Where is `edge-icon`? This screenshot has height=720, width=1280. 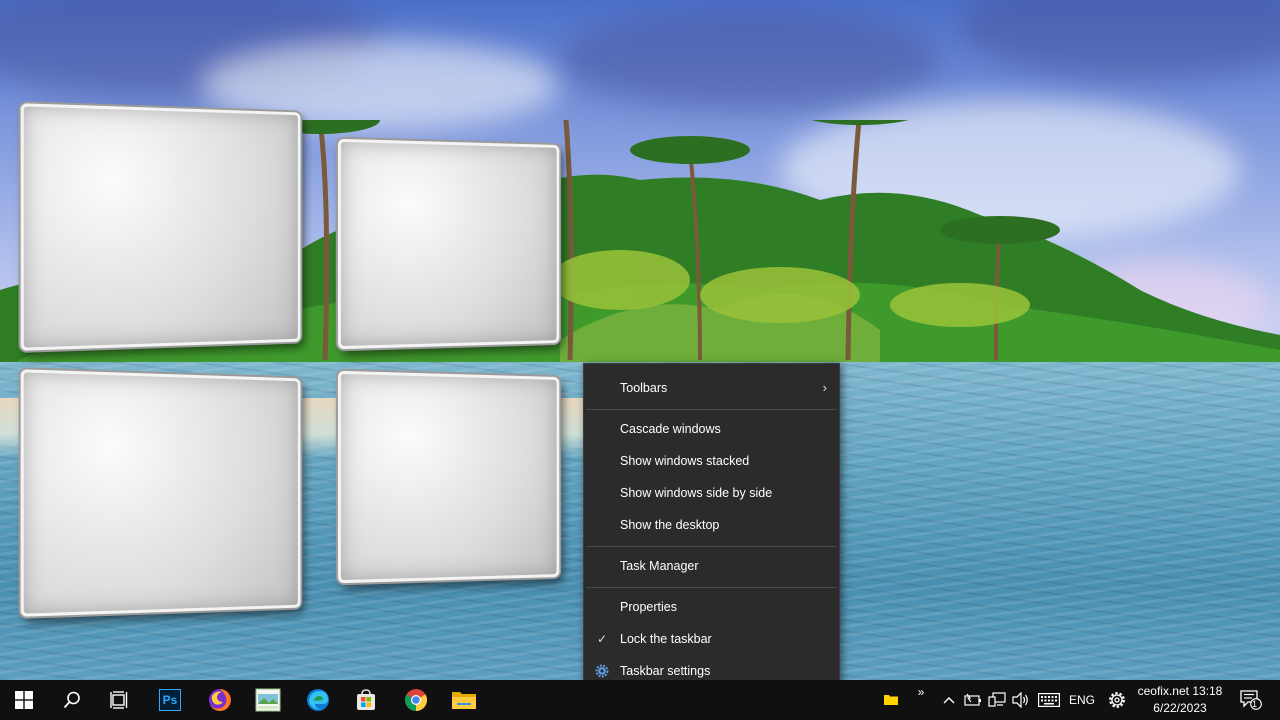
edge-icon is located at coordinates (318, 700).